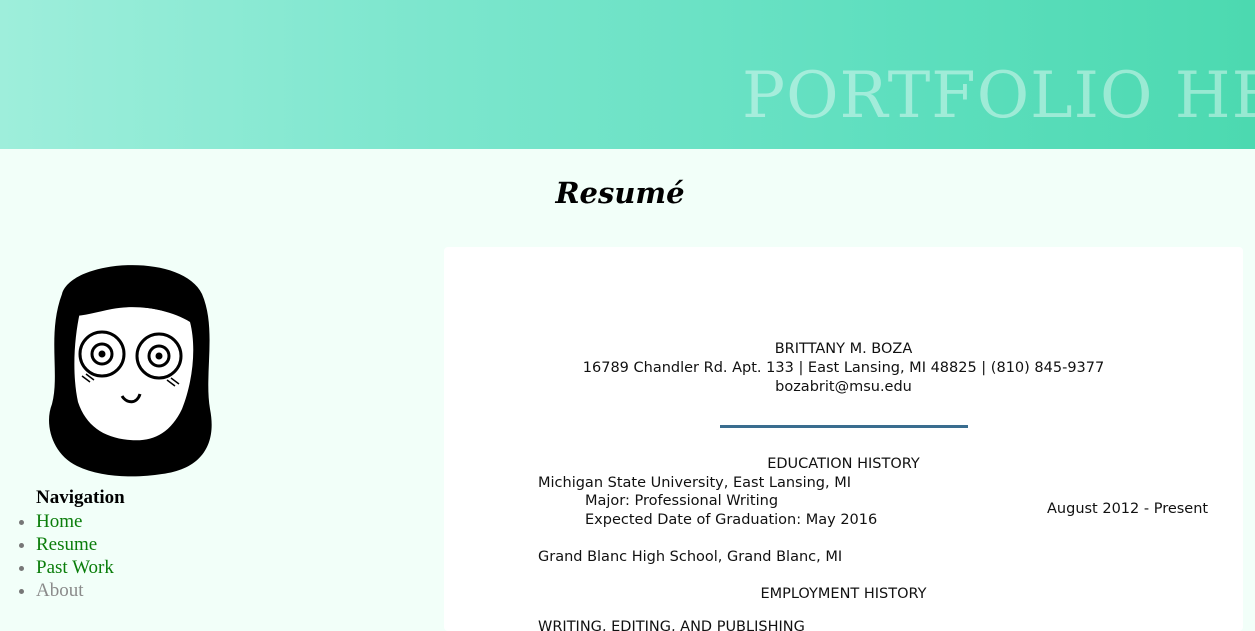  Describe the element at coordinates (130, 371) in the screenshot. I see `avatar-illustration` at that location.